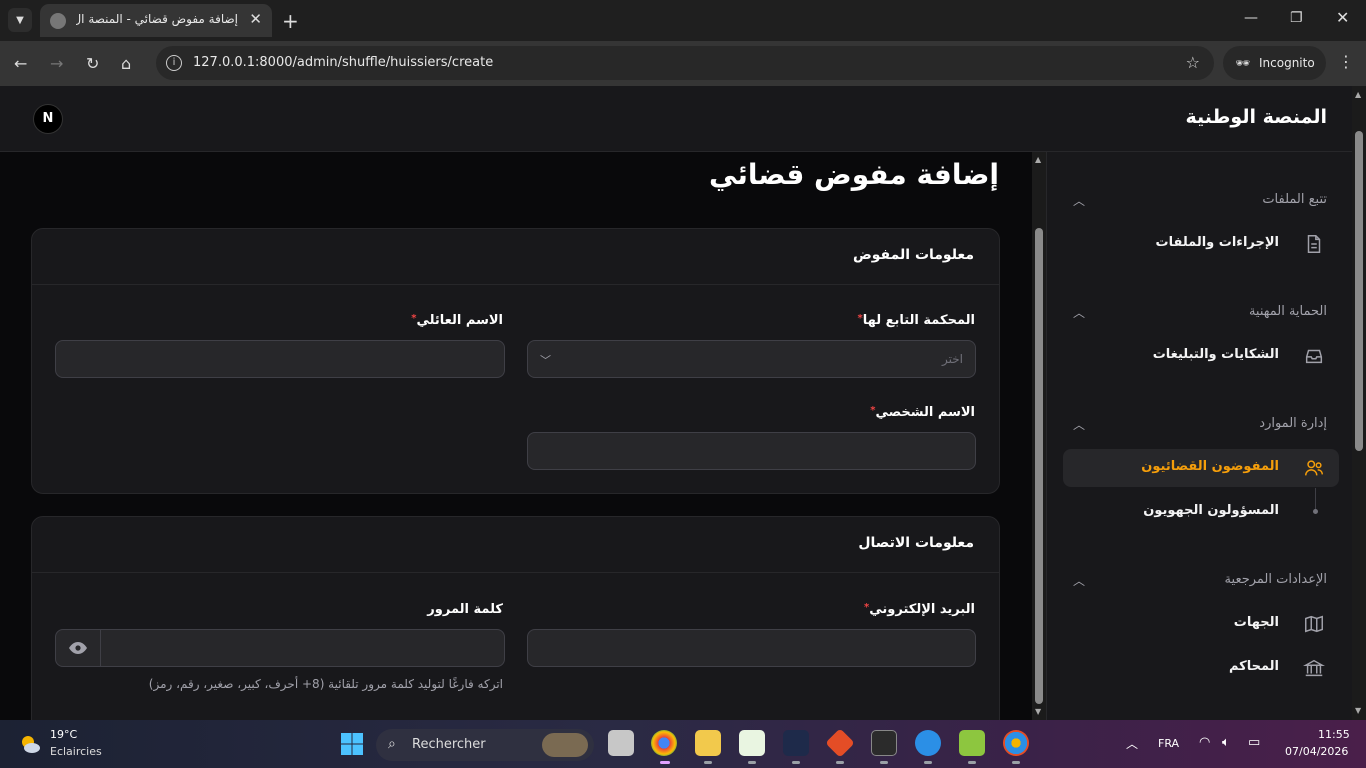  Describe the element at coordinates (174, 63) in the screenshot. I see `info-icon: i` at that location.